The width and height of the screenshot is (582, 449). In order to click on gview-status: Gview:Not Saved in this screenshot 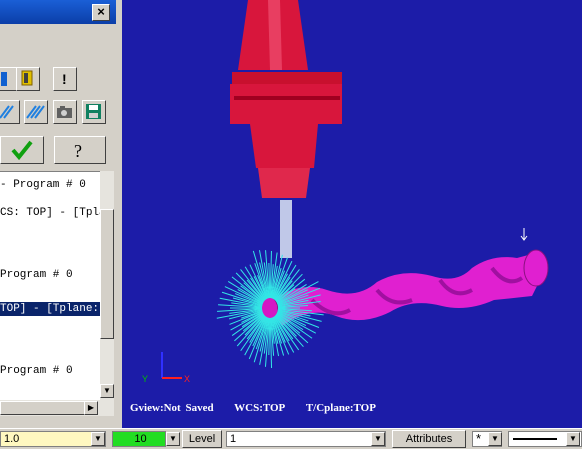, I will do `click(172, 408)`.